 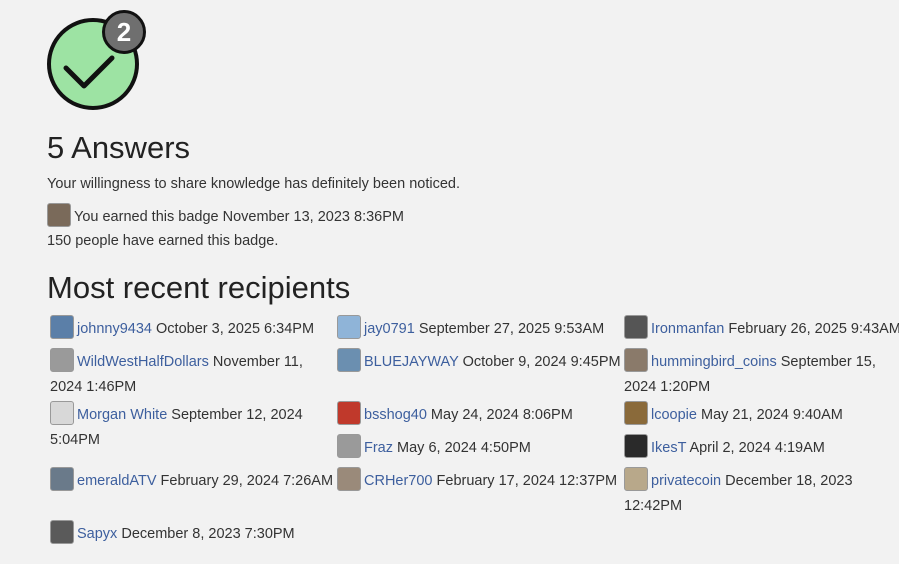 What do you see at coordinates (208, 534) in the screenshot?
I see `recipient-date: December 8, 2023 7:30PM` at bounding box center [208, 534].